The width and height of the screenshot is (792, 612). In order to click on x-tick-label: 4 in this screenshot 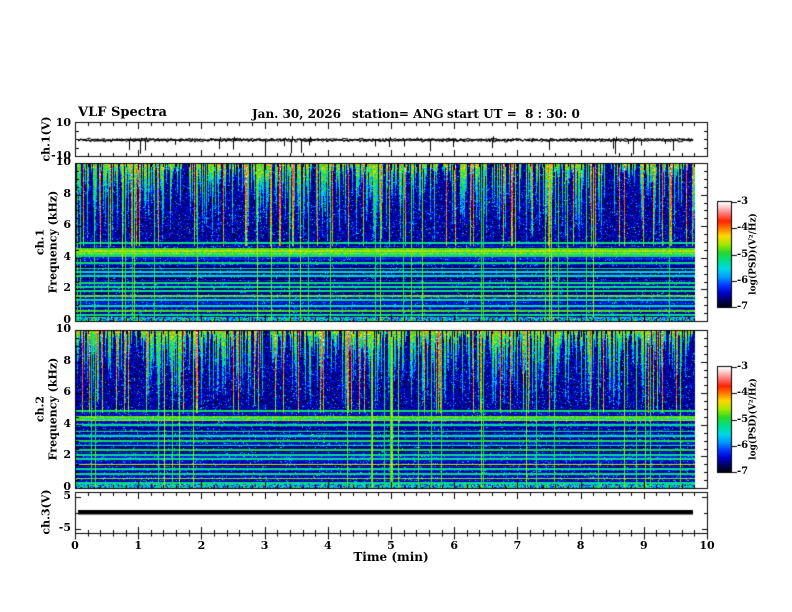, I will do `click(327, 545)`.